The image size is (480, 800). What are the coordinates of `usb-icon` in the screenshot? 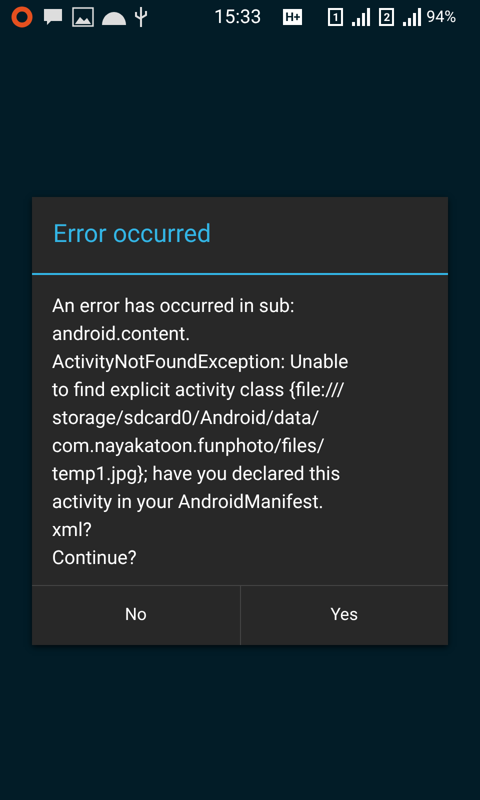 It's located at (141, 17).